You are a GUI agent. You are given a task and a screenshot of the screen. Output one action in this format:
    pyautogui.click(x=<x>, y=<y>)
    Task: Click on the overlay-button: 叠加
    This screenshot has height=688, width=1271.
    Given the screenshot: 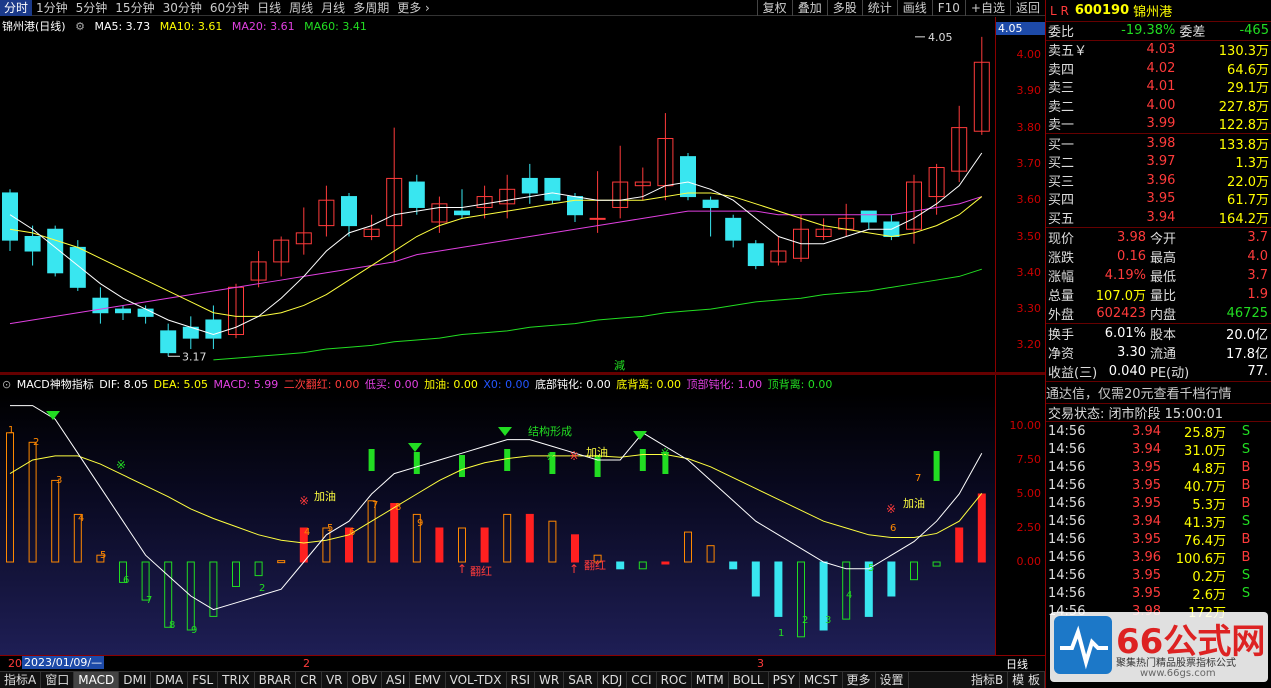 What is the action you would take?
    pyautogui.click(x=809, y=8)
    